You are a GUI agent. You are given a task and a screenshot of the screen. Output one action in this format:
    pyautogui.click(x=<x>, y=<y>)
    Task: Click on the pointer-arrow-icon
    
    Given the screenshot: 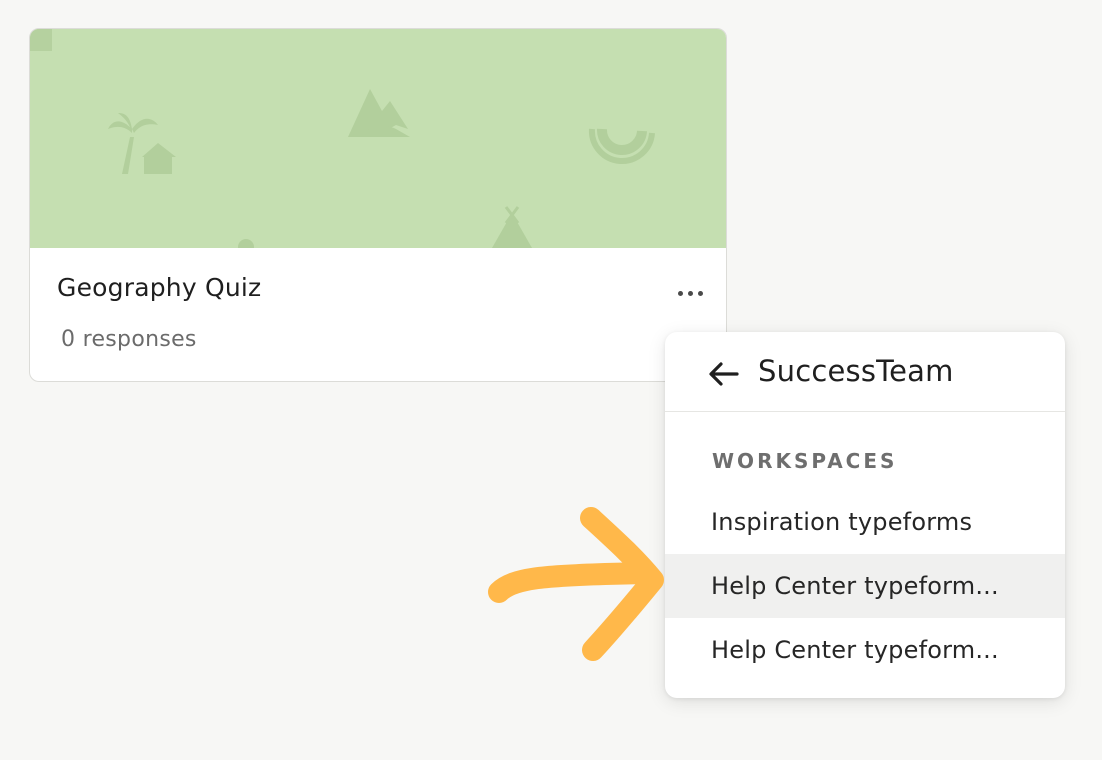 What is the action you would take?
    pyautogui.click(x=576, y=584)
    